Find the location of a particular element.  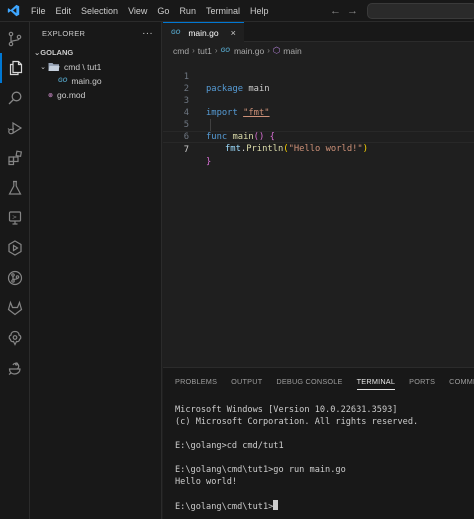

tab-problems: PROBLEMS is located at coordinates (196, 382).